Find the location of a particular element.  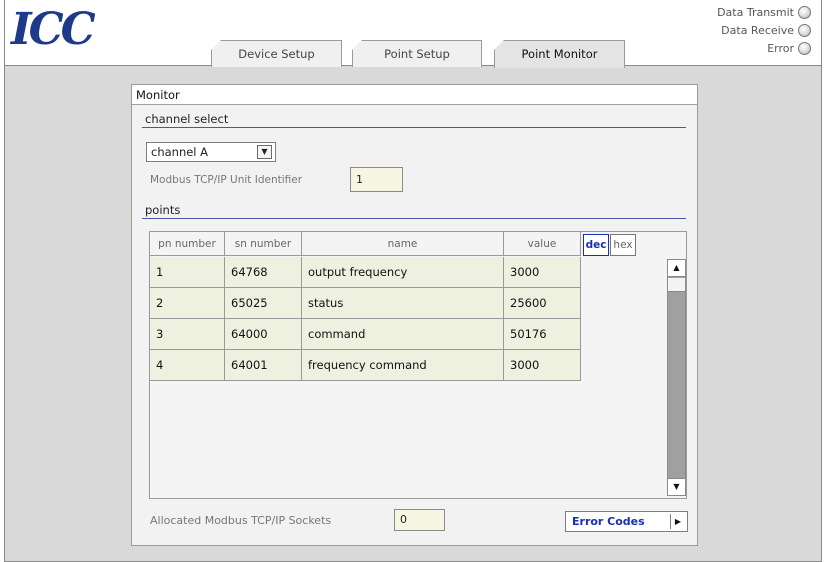

tab-device-setup: Device Setup is located at coordinates (276, 53).